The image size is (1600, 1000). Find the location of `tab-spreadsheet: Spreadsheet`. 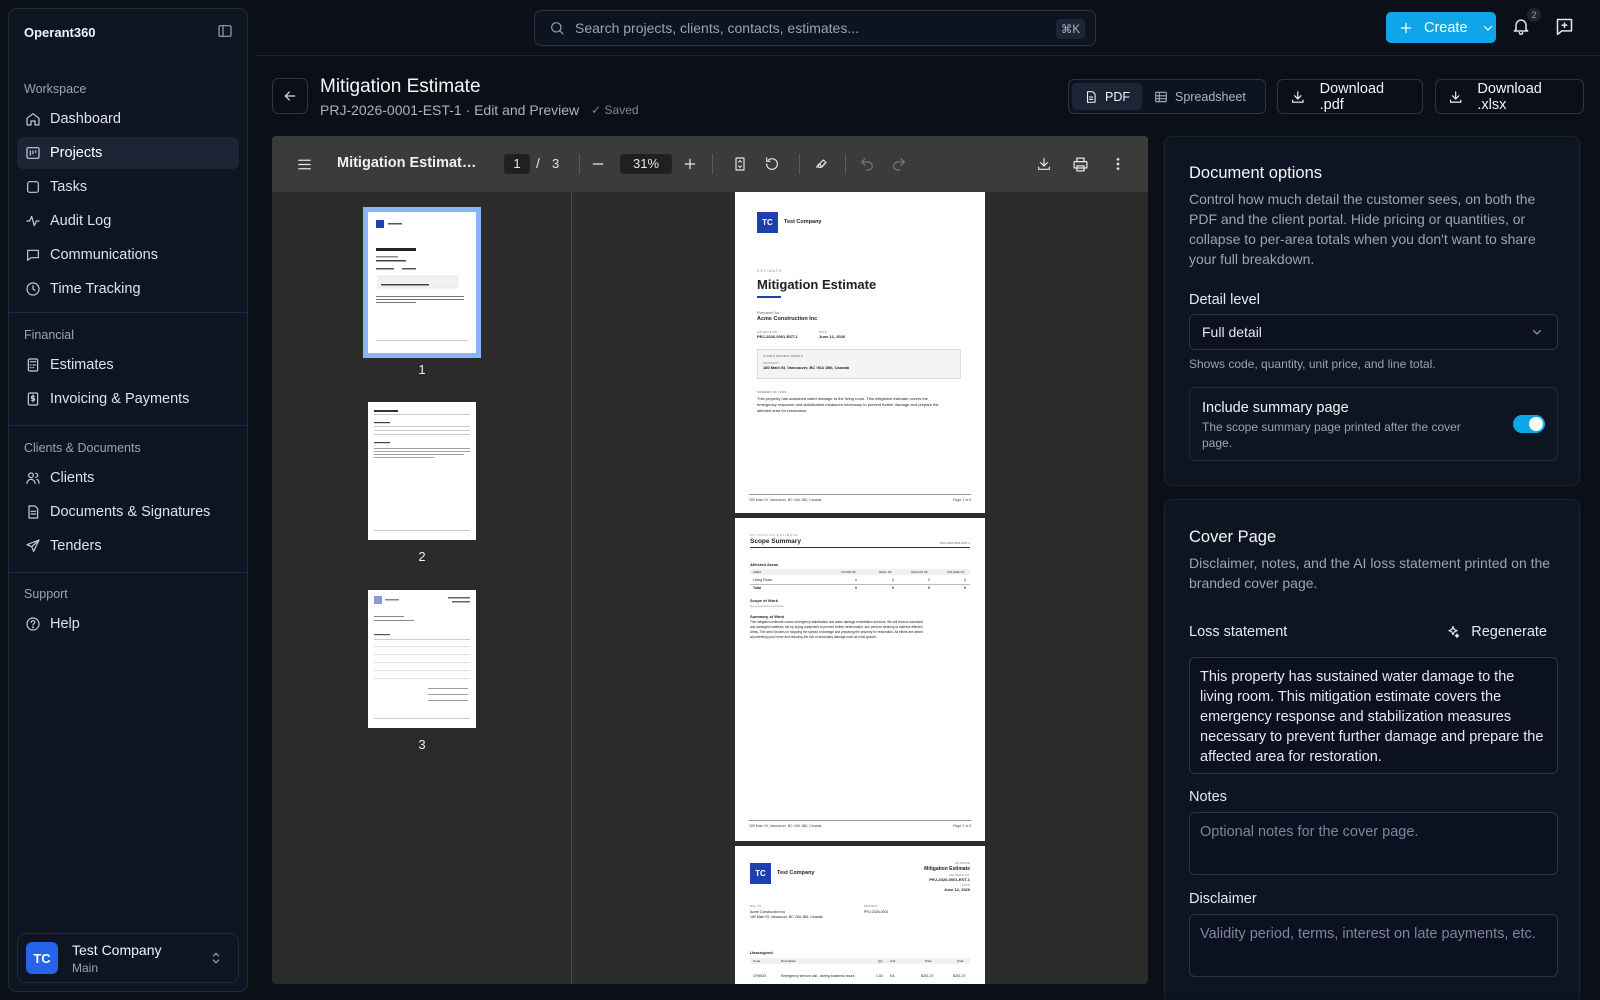

tab-spreadsheet: Spreadsheet is located at coordinates (1200, 96).